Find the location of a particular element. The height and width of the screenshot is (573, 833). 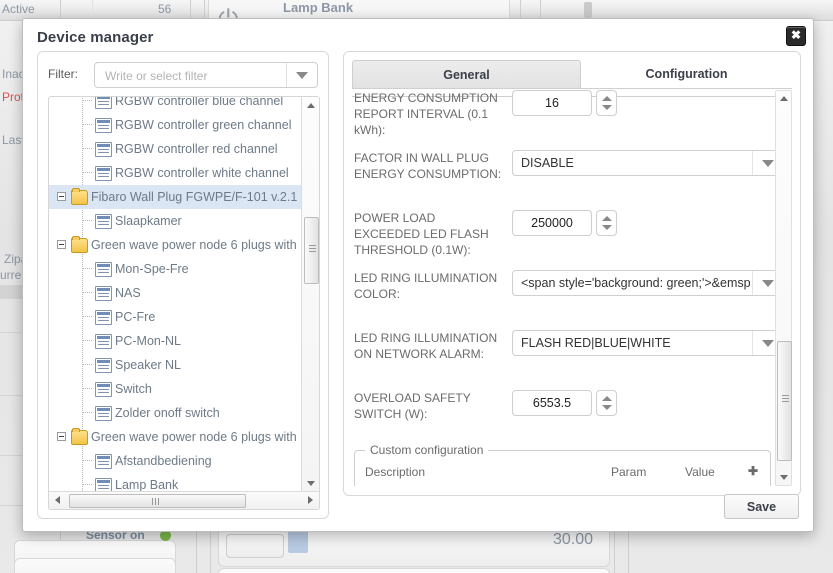

tree-folder-item: Fibaro Wall Plug FGWPE/F-101 v.2.1 - is located at coordinates (175, 197).